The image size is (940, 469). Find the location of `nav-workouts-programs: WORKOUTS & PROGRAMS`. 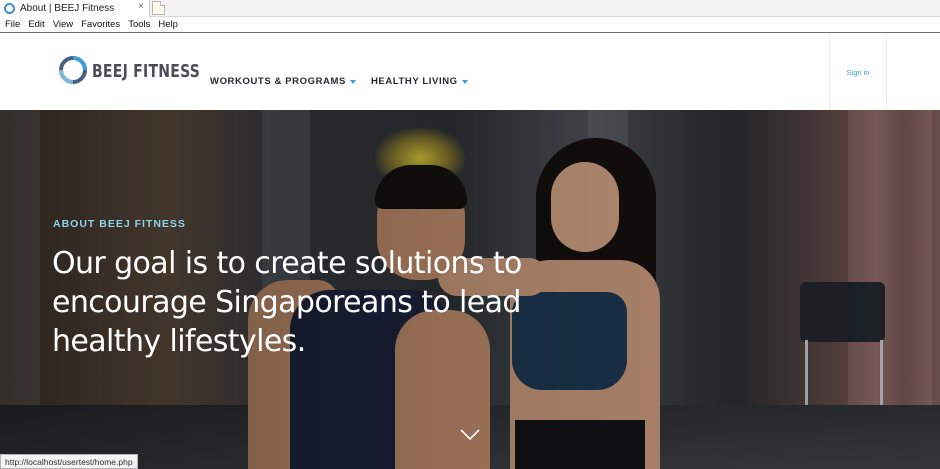

nav-workouts-programs: WORKOUTS & PROGRAMS is located at coordinates (283, 81).